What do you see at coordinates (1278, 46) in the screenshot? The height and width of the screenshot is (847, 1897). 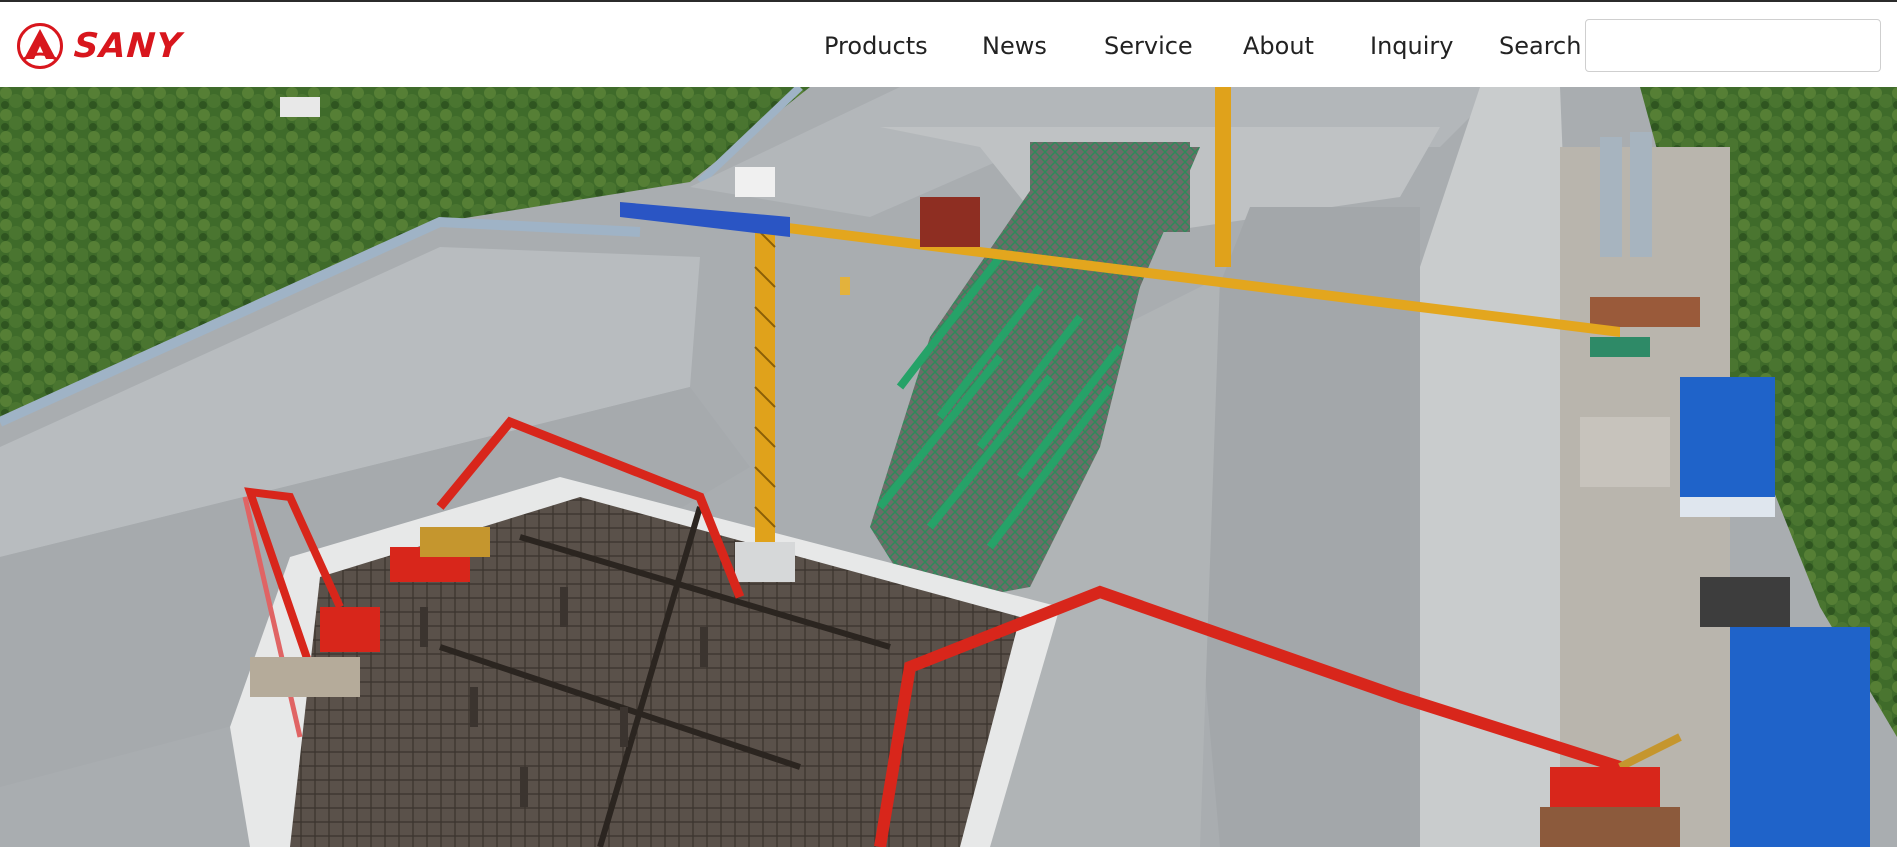 I see `nav-about: About` at bounding box center [1278, 46].